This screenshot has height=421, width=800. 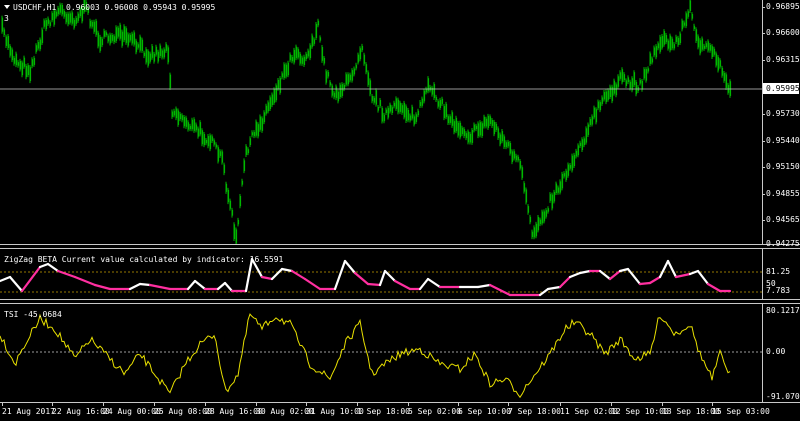 I want to click on time-axis-label: 1 Sep 18:00, so click(x=383, y=411).